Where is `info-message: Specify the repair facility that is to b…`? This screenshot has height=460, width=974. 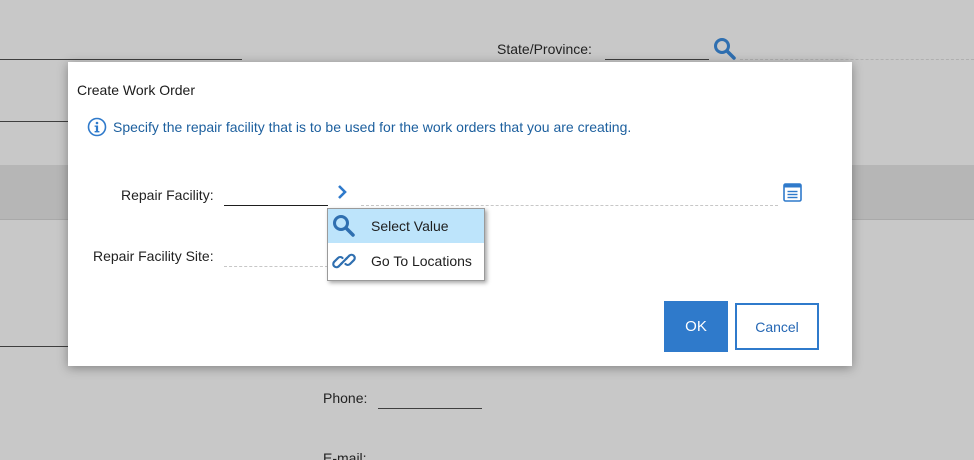 info-message: Specify the repair facility that is to b… is located at coordinates (359, 127).